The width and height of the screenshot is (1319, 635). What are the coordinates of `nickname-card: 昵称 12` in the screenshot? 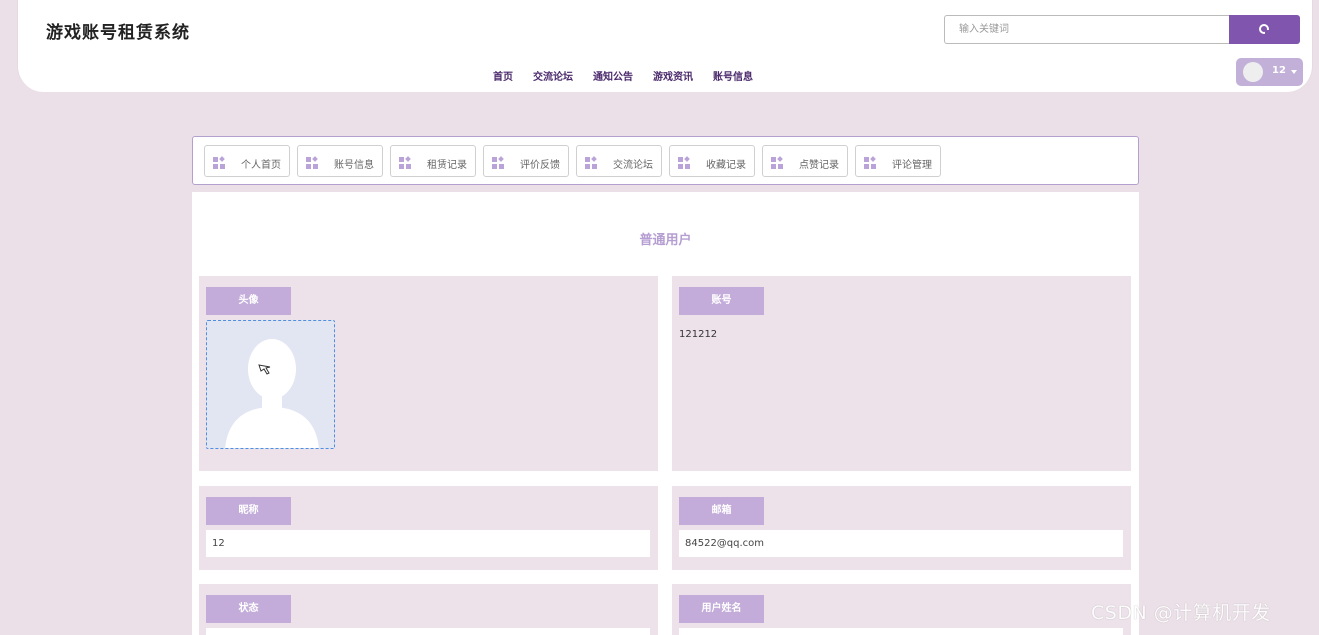 It's located at (428, 528).